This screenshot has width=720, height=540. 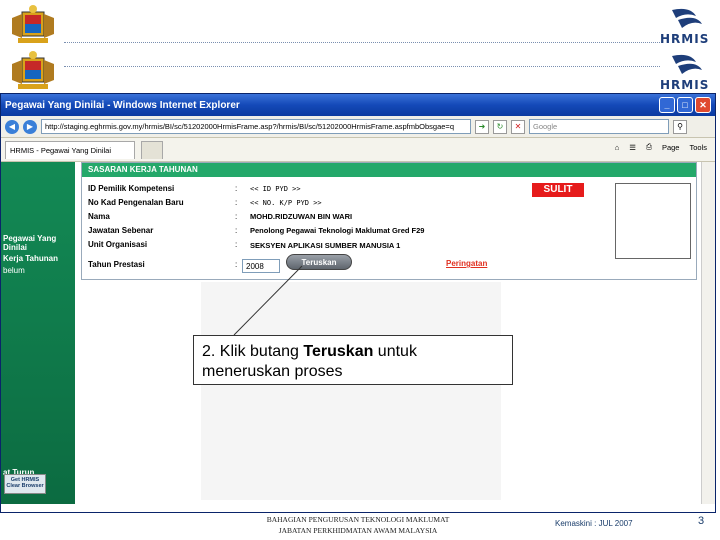 What do you see at coordinates (671, 147) in the screenshot?
I see `page-menu: Page` at bounding box center [671, 147].